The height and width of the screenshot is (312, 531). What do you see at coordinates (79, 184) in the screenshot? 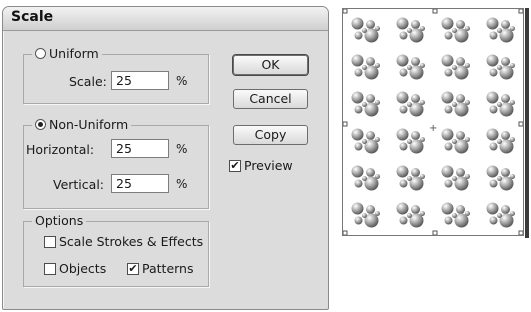
I see `vertical-label: Vertical:` at bounding box center [79, 184].